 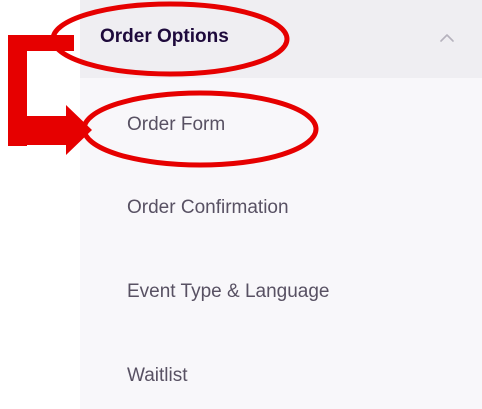 What do you see at coordinates (41, 43) in the screenshot?
I see `arrow-top-bar` at bounding box center [41, 43].